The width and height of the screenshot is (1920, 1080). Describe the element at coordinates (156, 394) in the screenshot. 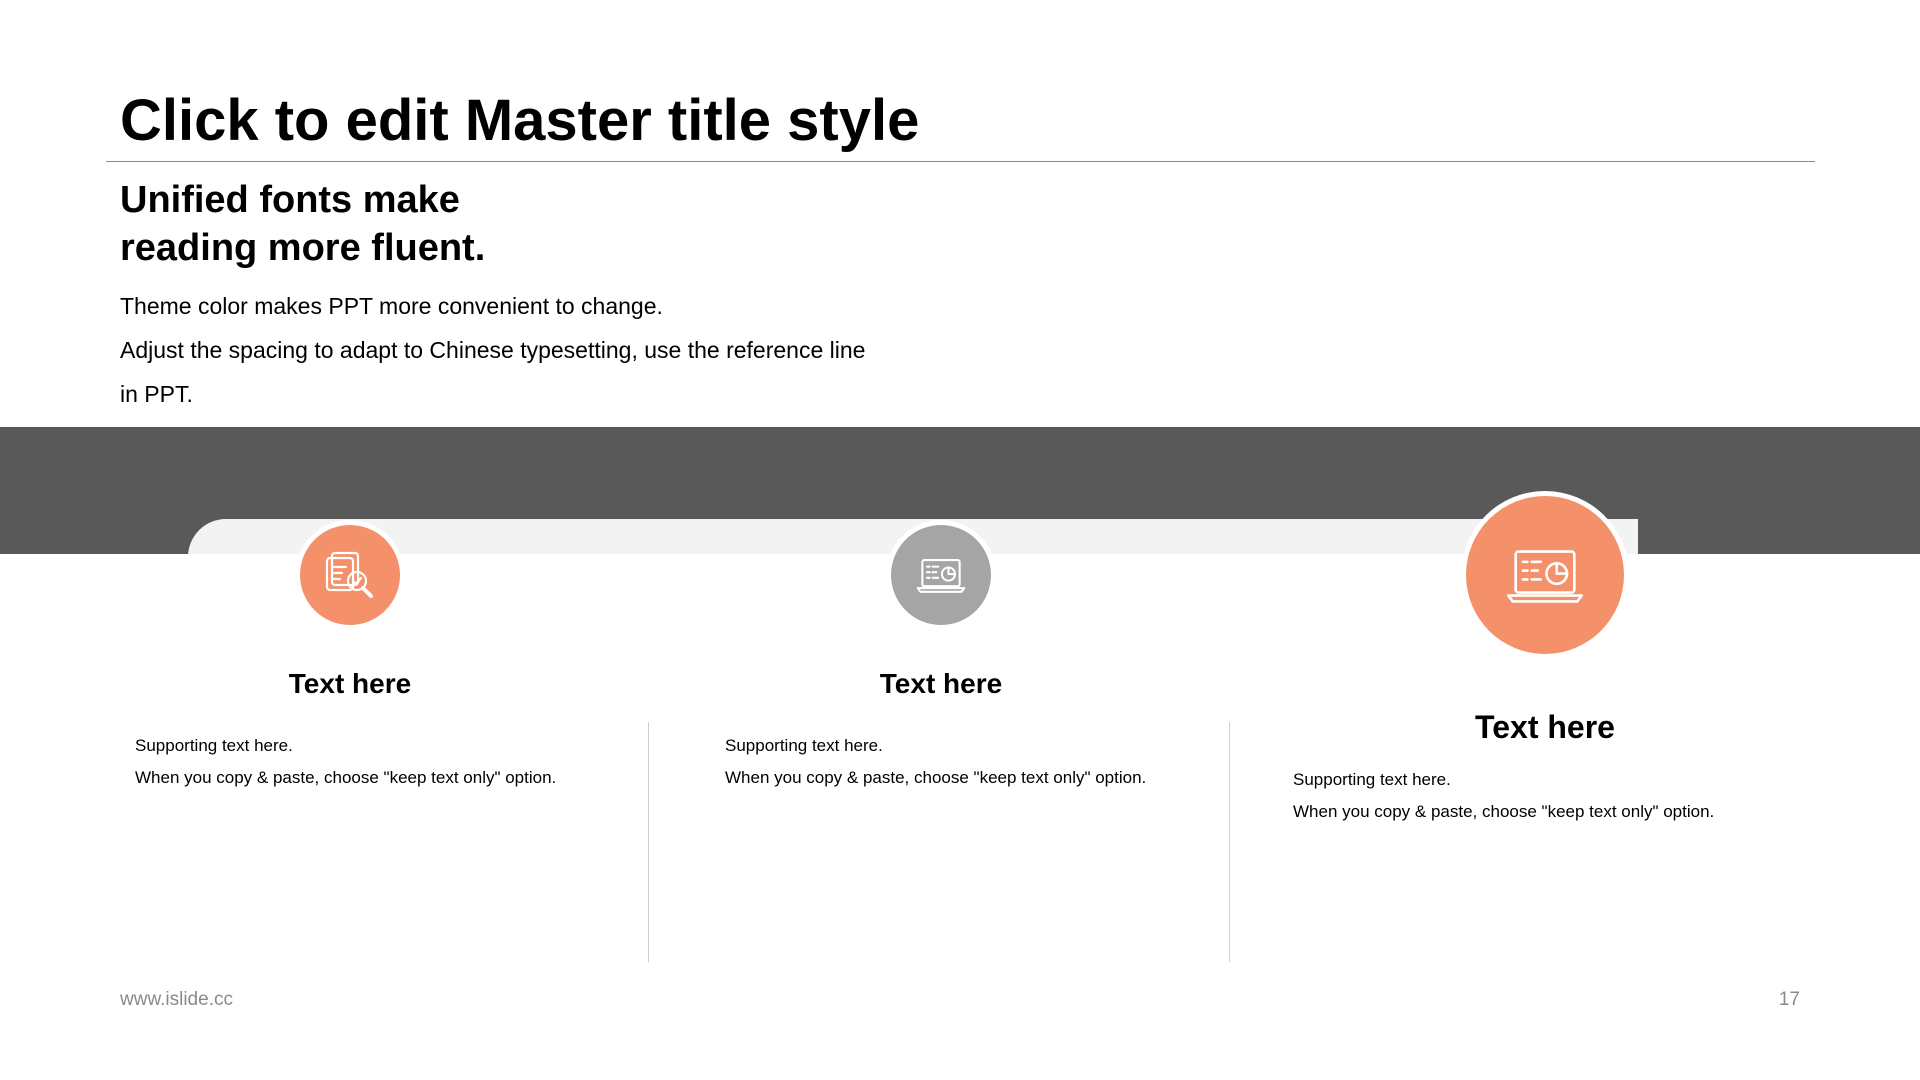

I see `body-line-3: in PPT.` at that location.